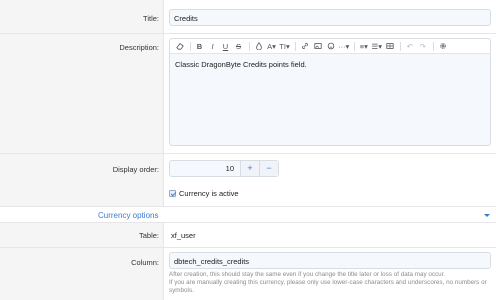 The image size is (496, 300). I want to click on column-input: dbtech_credits_credits, so click(330, 260).